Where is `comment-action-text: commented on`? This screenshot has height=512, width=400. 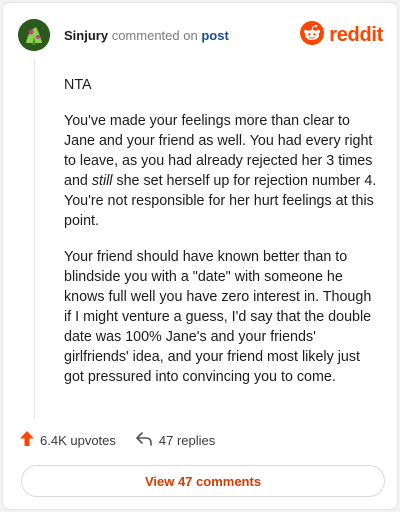
comment-action-text: commented on is located at coordinates (154, 35).